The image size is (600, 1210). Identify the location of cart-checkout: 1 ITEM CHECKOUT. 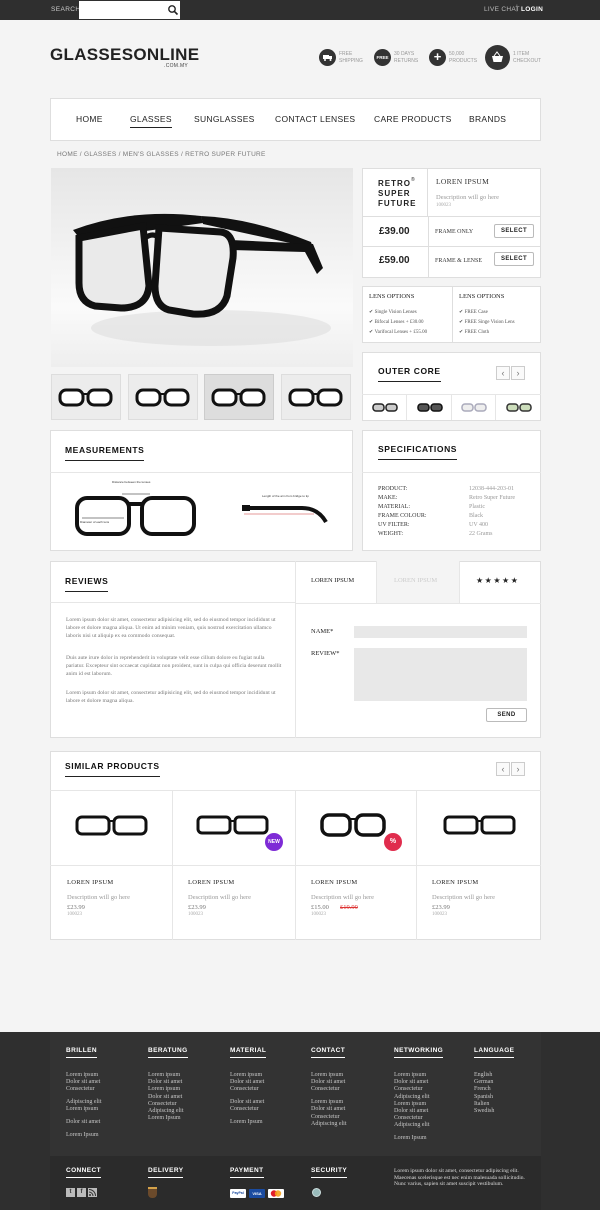
(515, 58).